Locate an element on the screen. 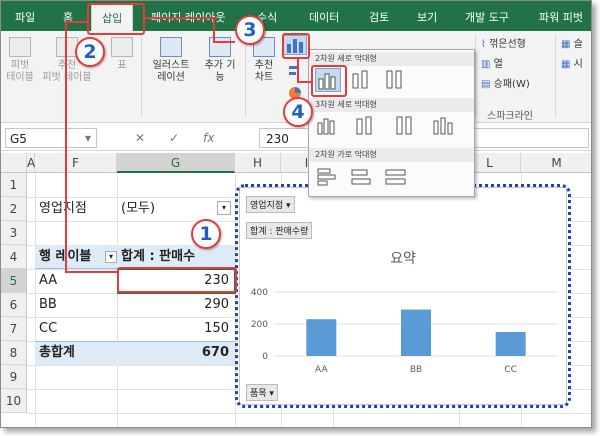 This screenshot has width=600, height=436. active-cell-highlight is located at coordinates (177, 280).